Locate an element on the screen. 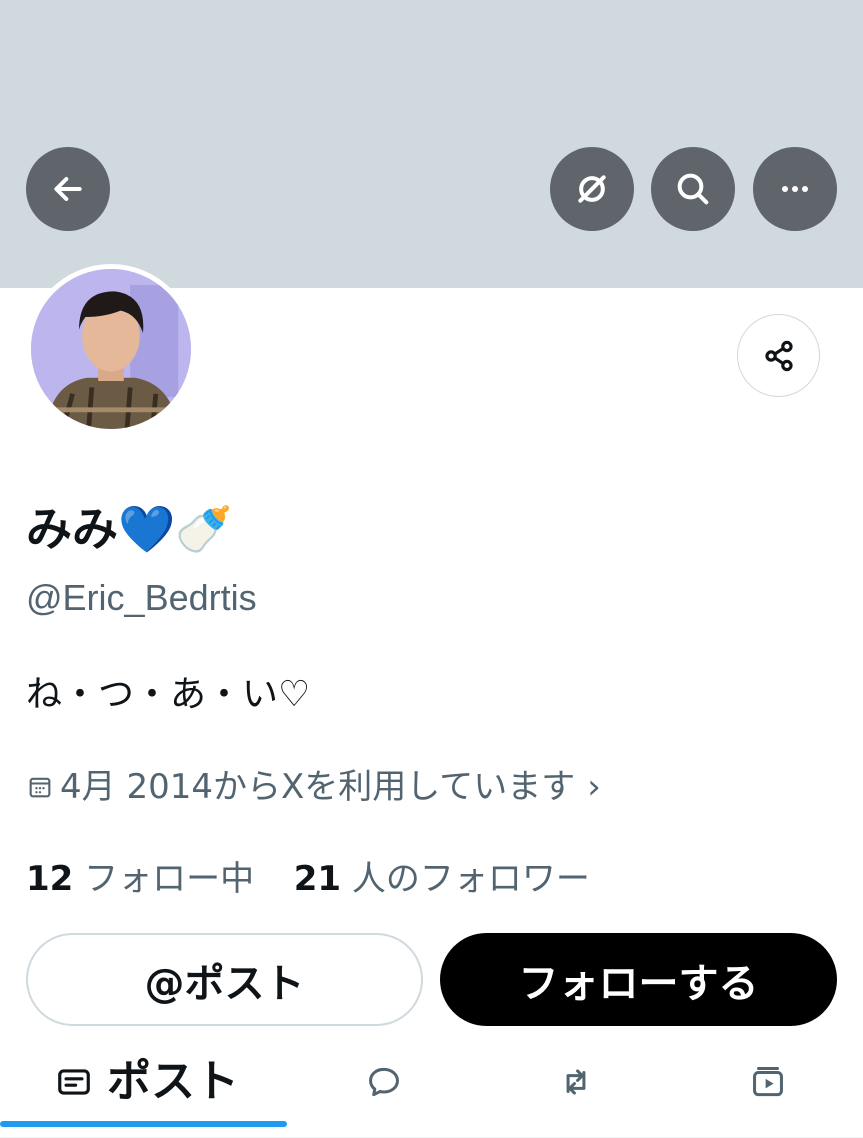  back-button is located at coordinates (68, 189).